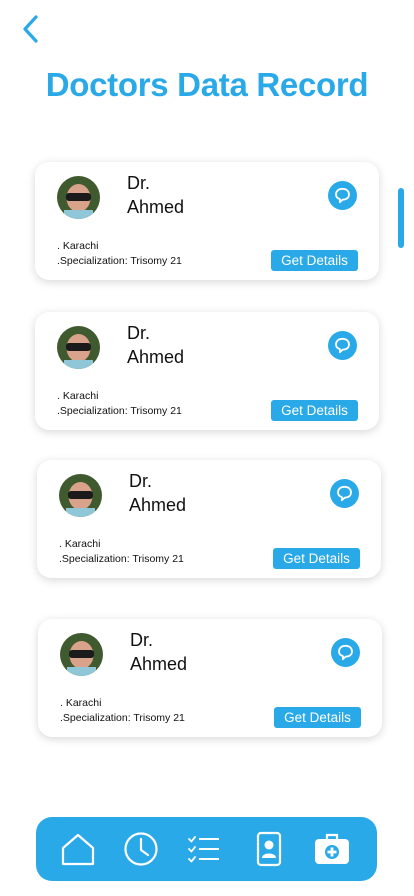  I want to click on back-button, so click(32, 29).